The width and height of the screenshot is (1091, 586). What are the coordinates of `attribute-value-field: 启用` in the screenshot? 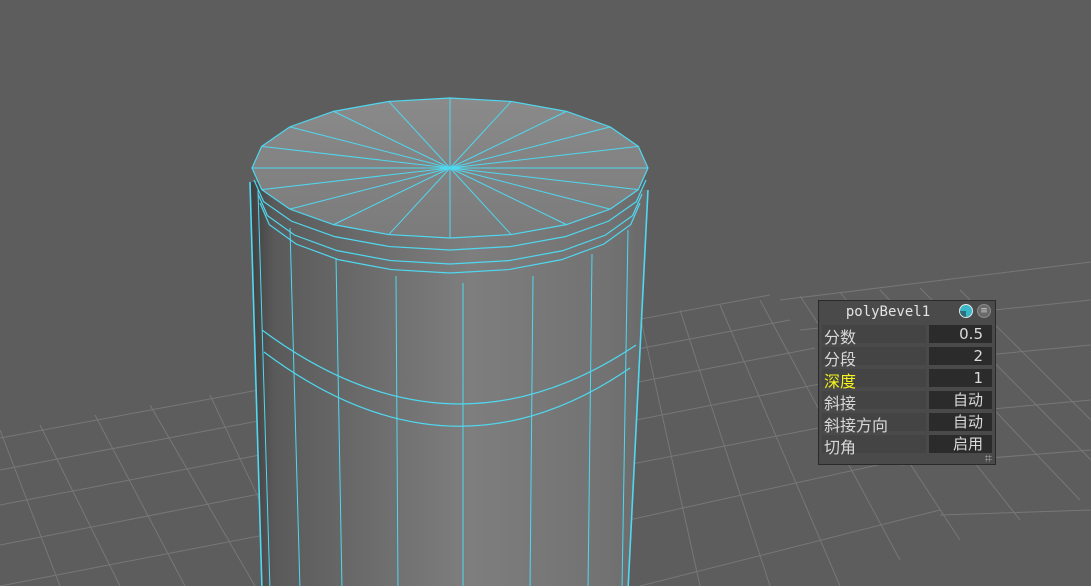 It's located at (960, 444).